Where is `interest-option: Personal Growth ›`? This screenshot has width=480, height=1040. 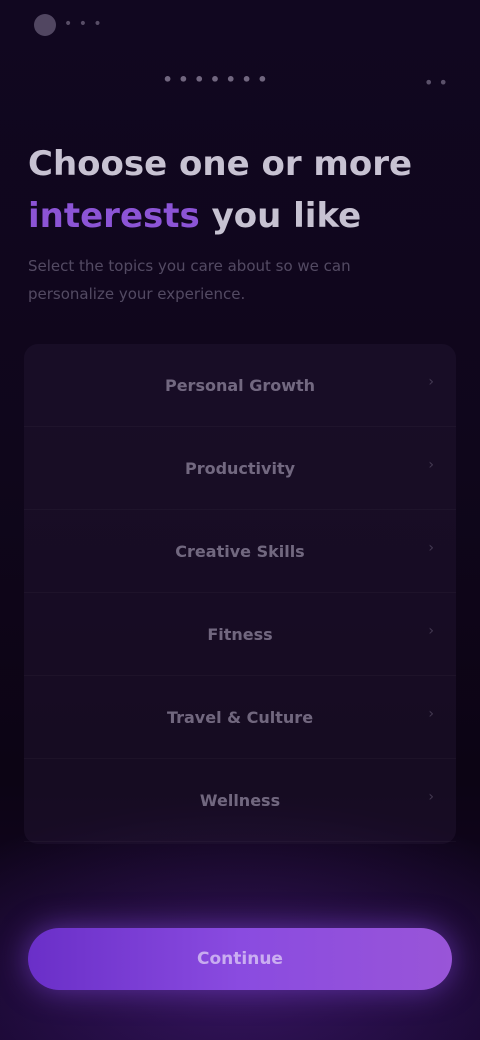
interest-option: Personal Growth › is located at coordinates (240, 385).